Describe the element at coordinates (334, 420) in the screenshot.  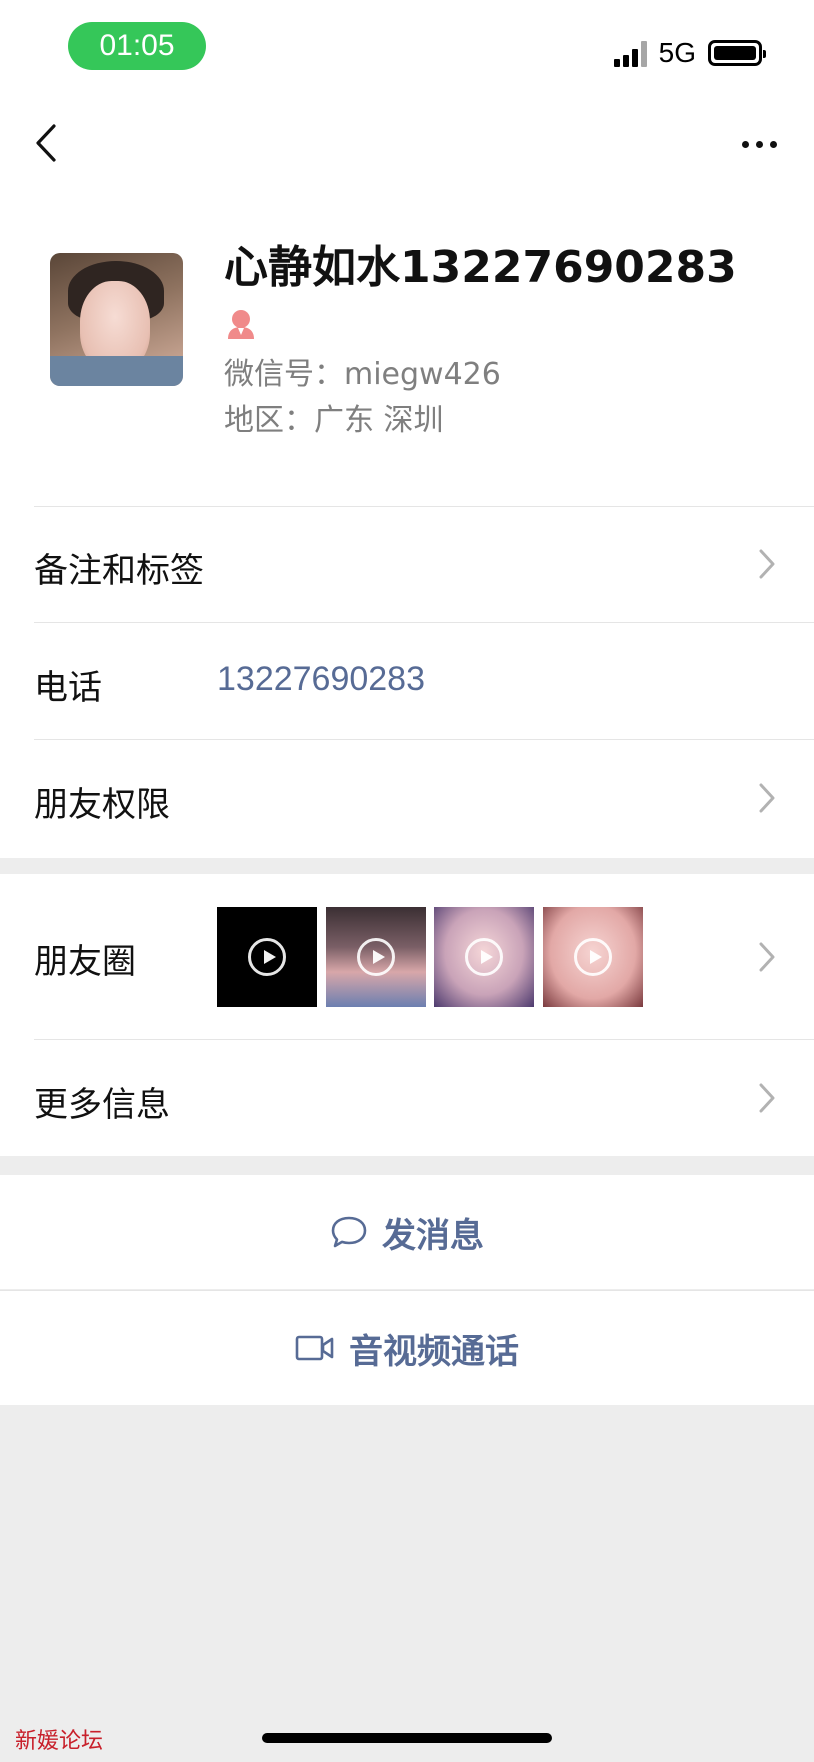
I see `region: 地区：广东 深圳` at that location.